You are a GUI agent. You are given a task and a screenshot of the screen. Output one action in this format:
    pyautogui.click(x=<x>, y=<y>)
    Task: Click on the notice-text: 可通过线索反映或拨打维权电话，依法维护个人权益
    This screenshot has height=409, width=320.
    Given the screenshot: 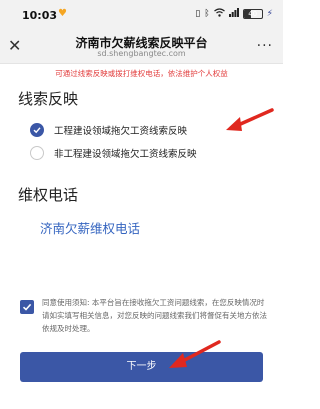 What is the action you would take?
    pyautogui.click(x=141, y=73)
    